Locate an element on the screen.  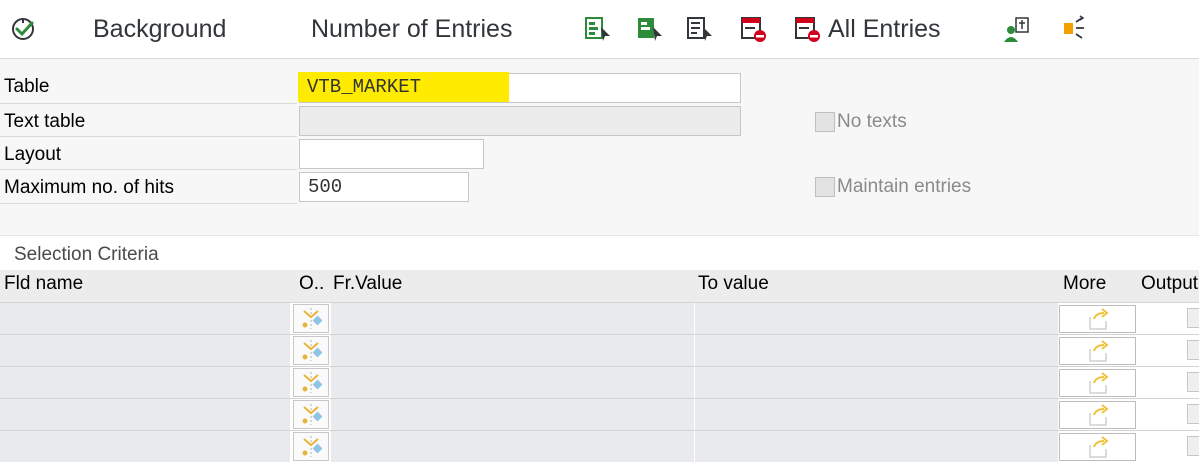
hierarchy-button is located at coordinates (1076, 29).